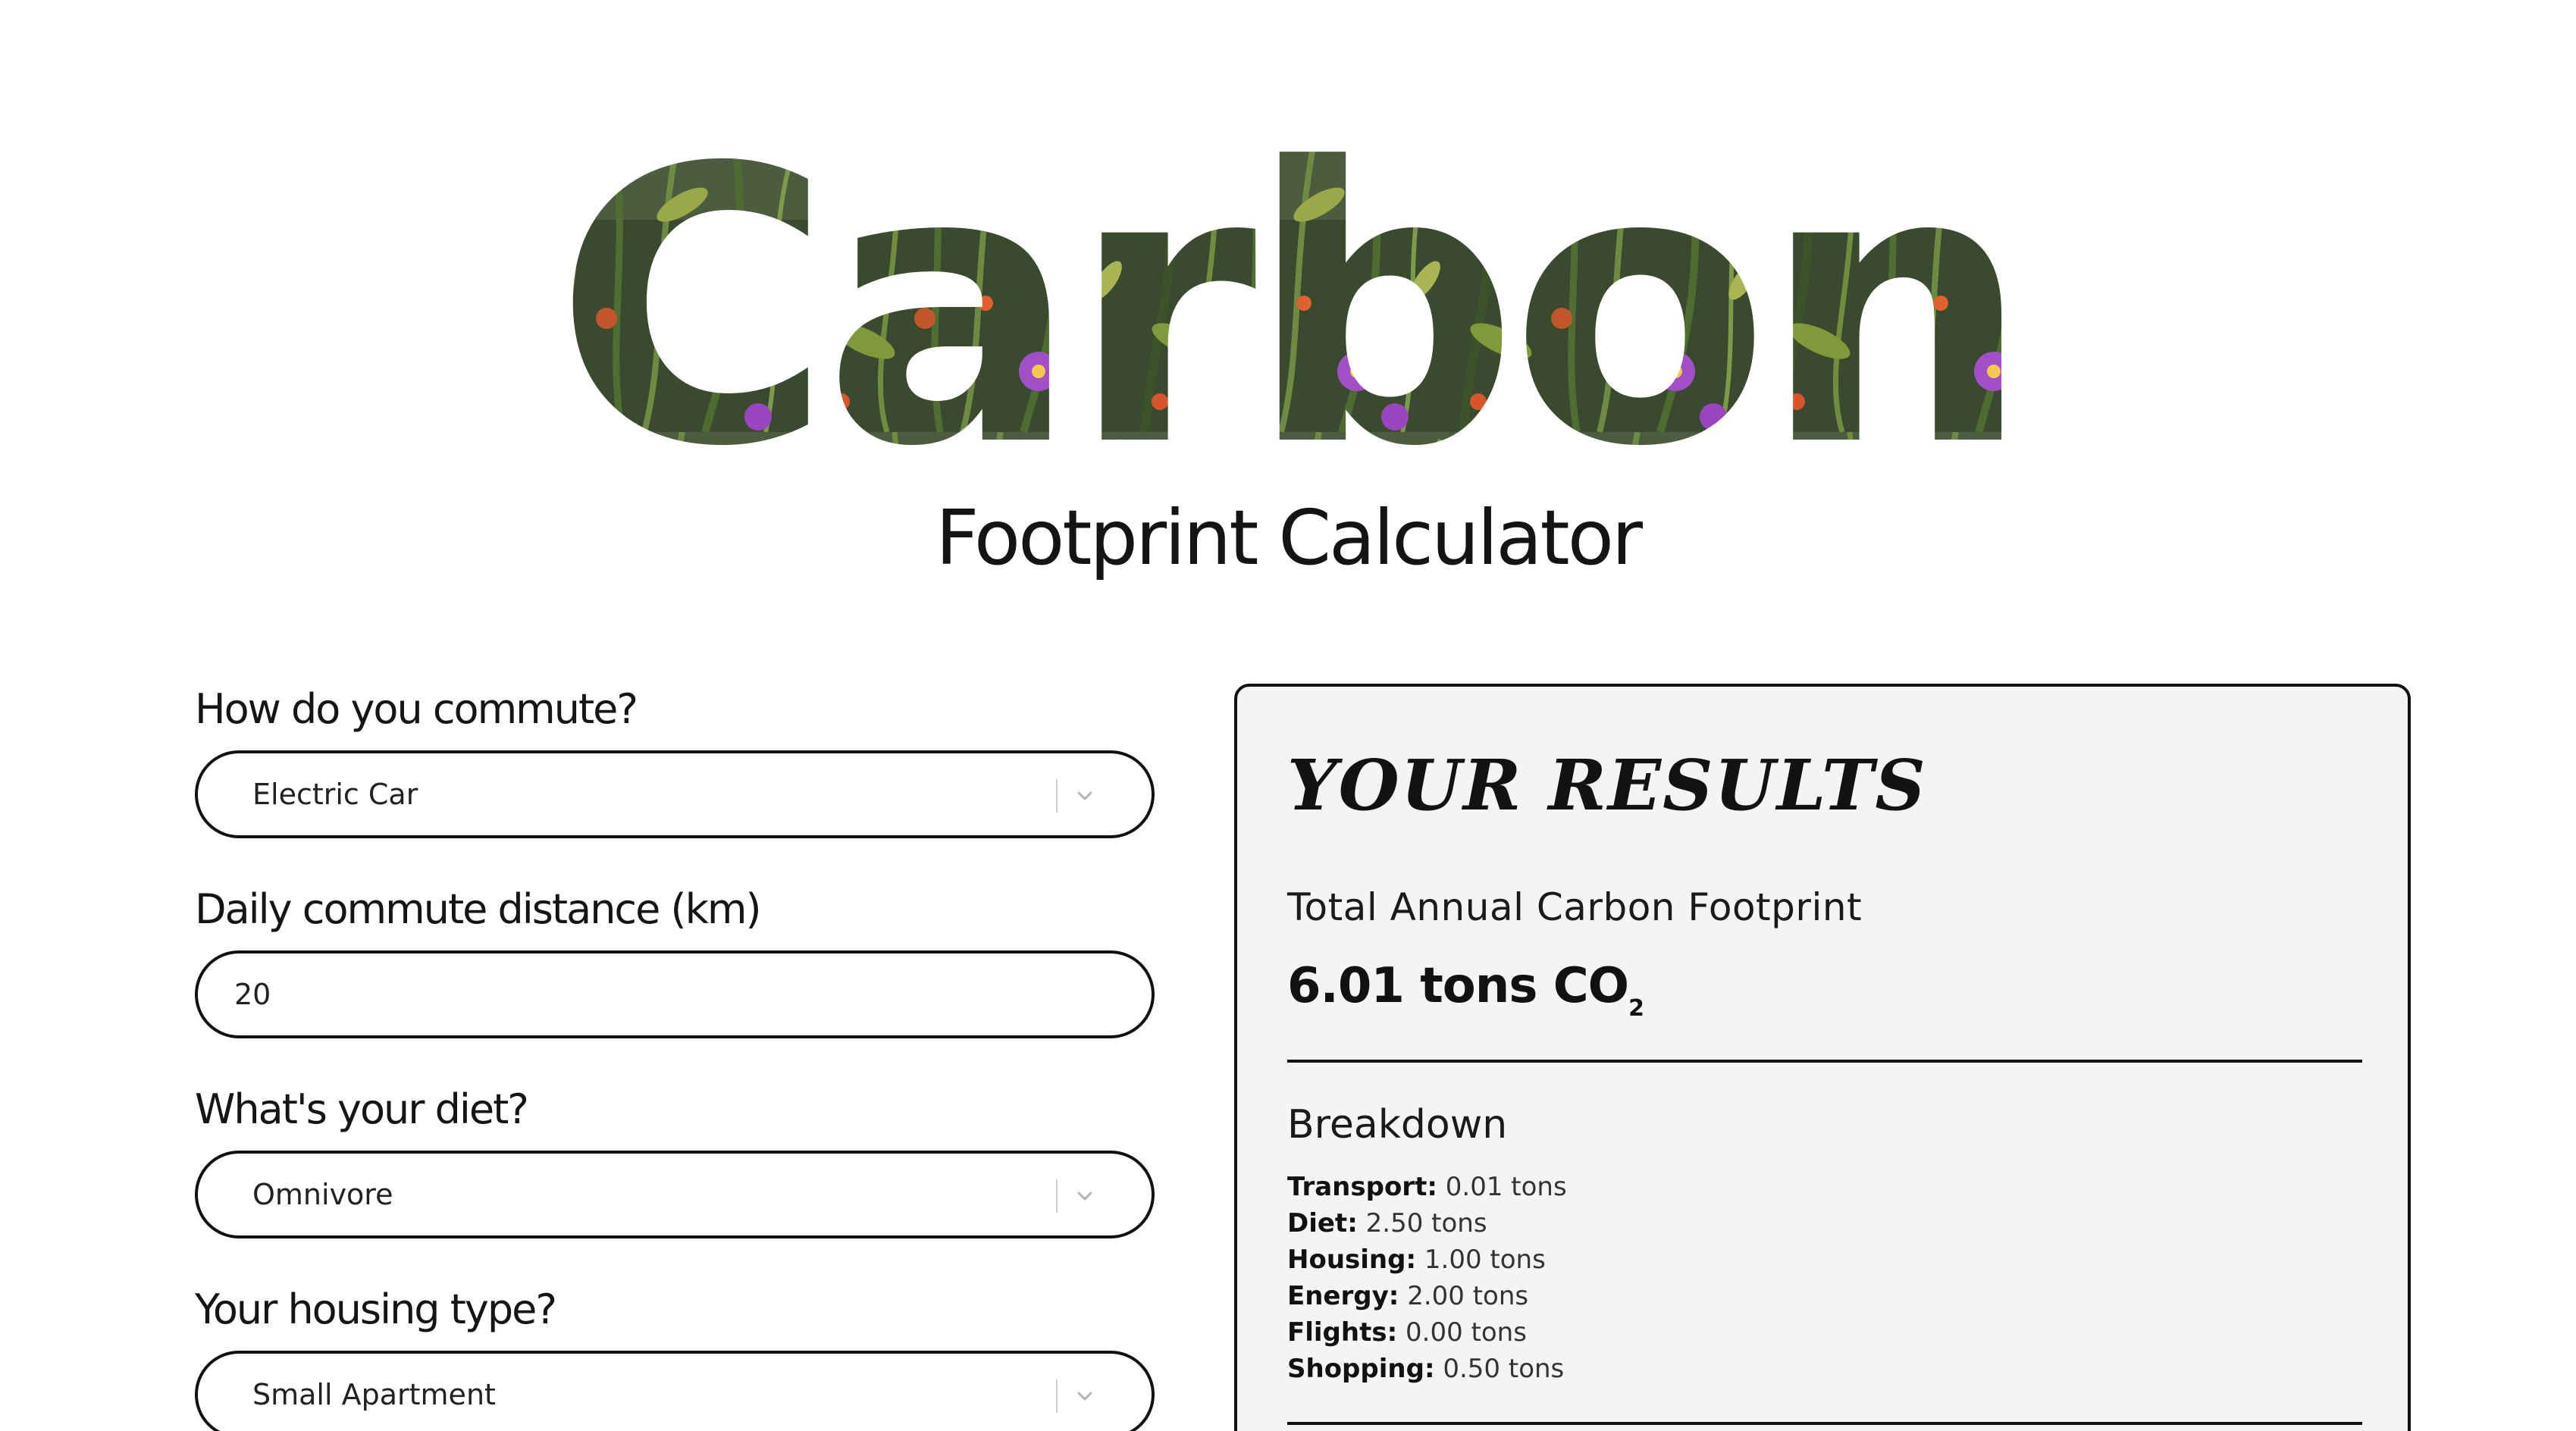 Image resolution: width=2576 pixels, height=1431 pixels. I want to click on housing-label: Your housing type?, so click(376, 1309).